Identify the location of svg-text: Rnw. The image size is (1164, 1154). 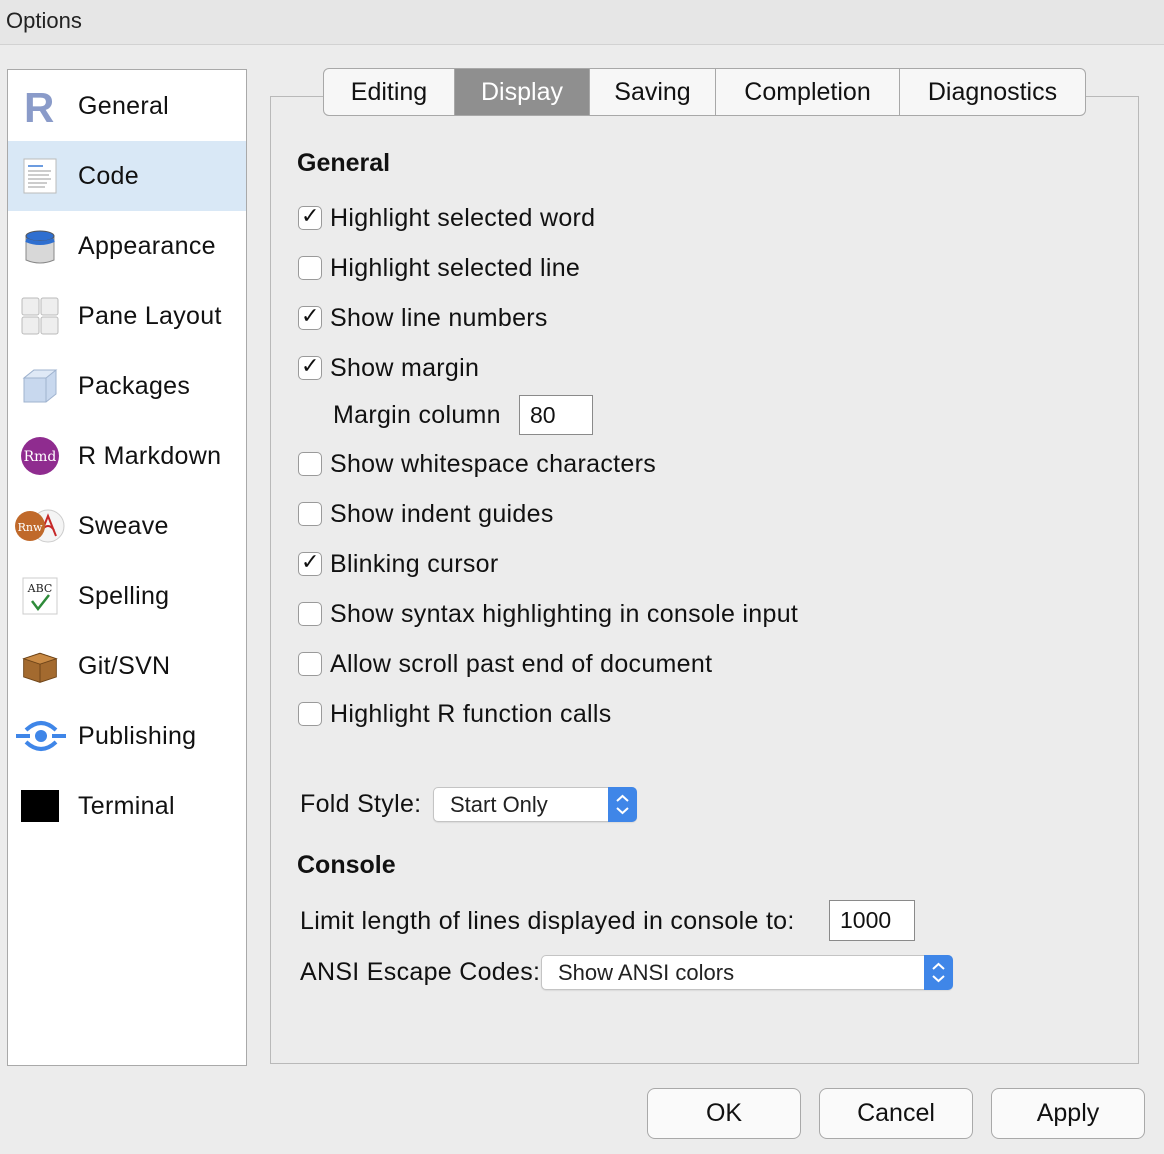
(30, 527).